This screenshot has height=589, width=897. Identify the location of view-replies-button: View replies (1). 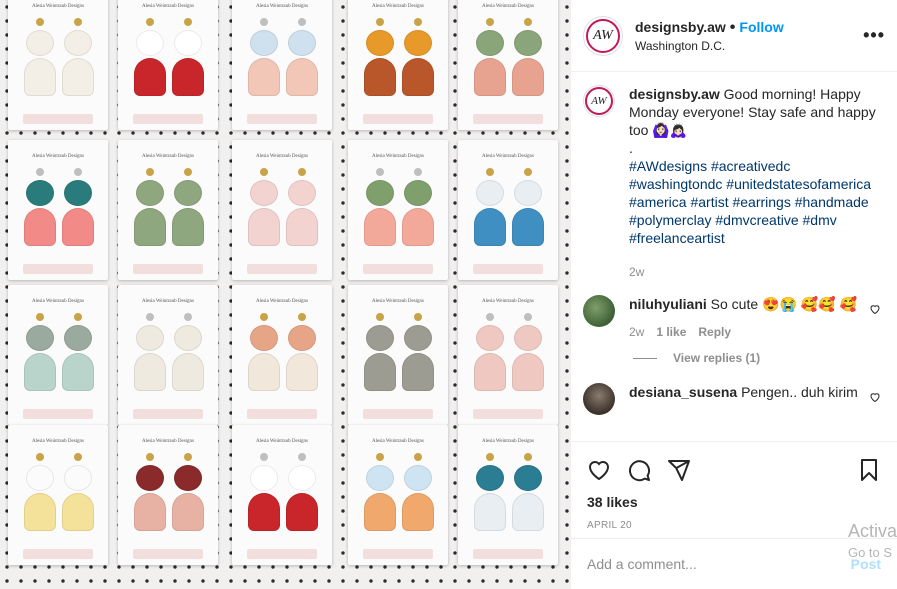
(757, 358).